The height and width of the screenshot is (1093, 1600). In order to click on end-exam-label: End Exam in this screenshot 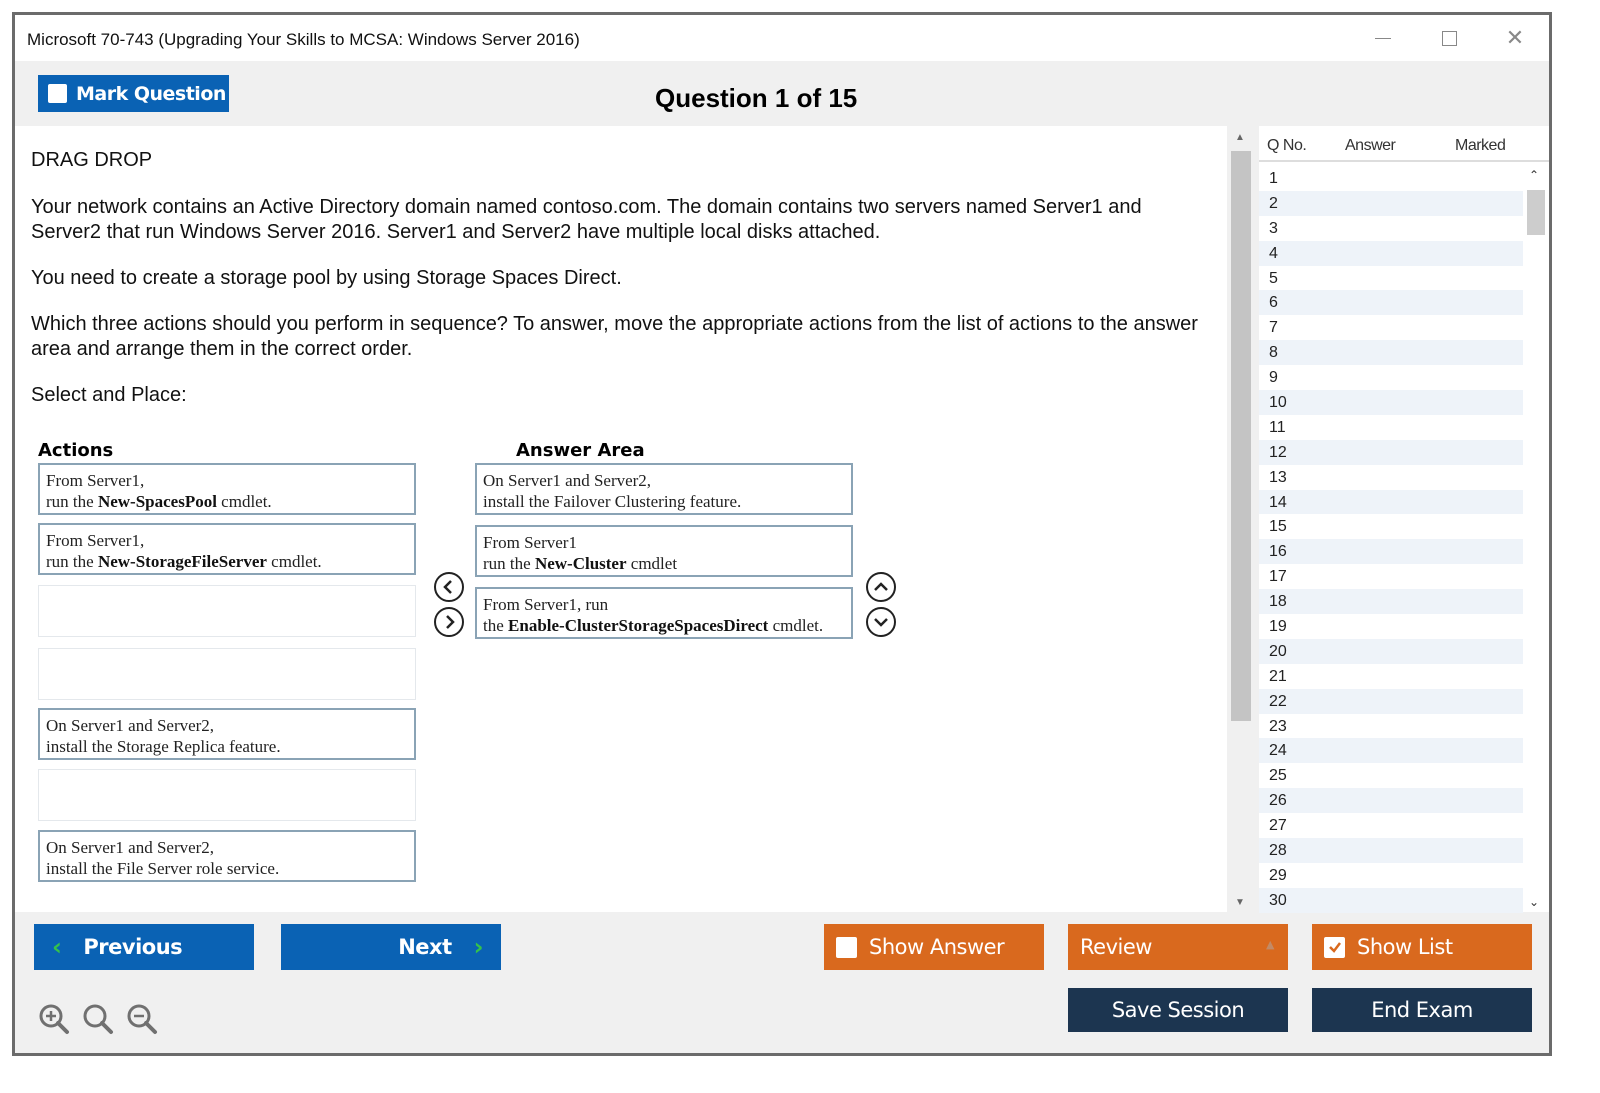, I will do `click(1422, 1010)`.